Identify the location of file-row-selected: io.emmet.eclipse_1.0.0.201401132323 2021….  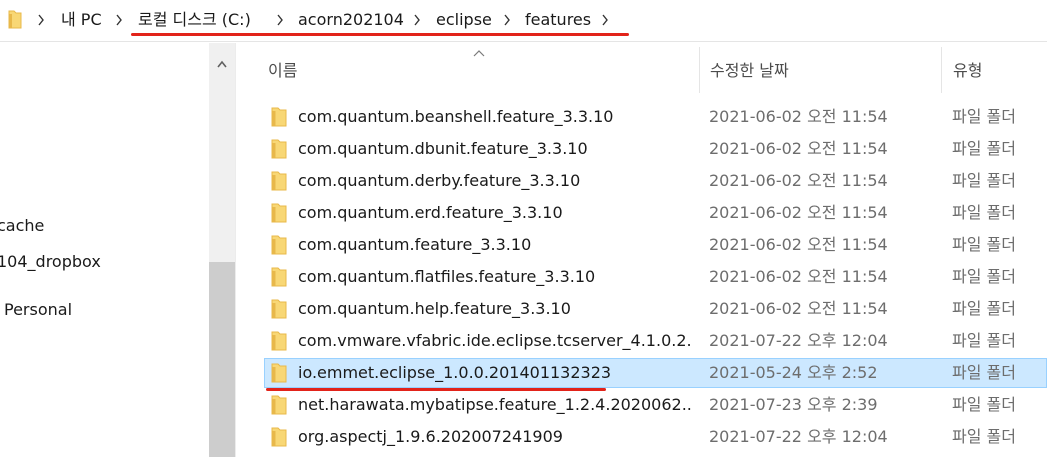
(655, 373).